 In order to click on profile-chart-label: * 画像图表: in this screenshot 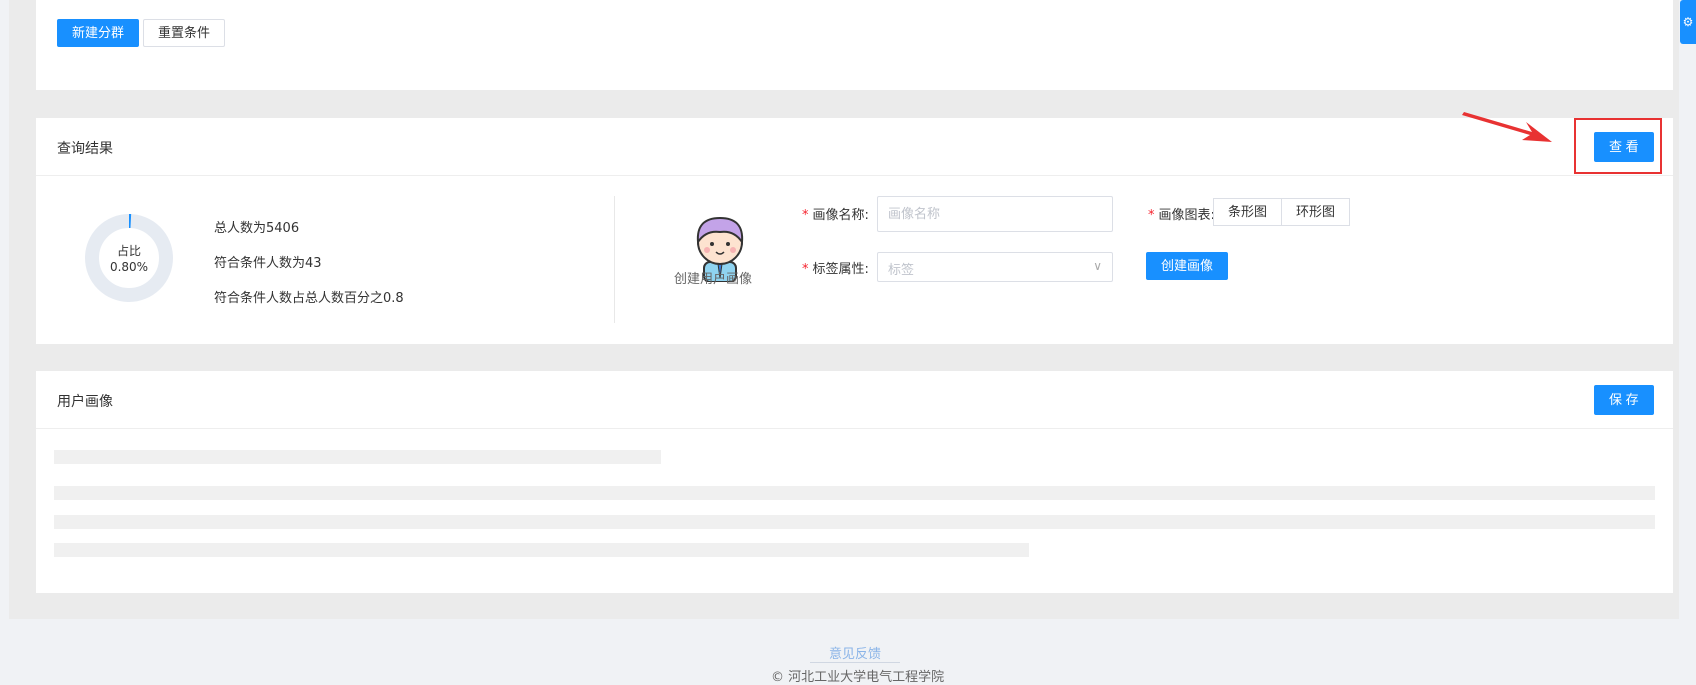, I will do `click(1181, 215)`.